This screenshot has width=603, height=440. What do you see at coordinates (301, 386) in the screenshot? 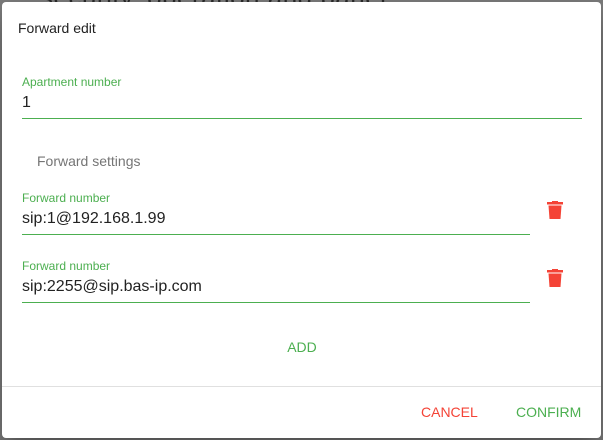
I see `actions-divider` at bounding box center [301, 386].